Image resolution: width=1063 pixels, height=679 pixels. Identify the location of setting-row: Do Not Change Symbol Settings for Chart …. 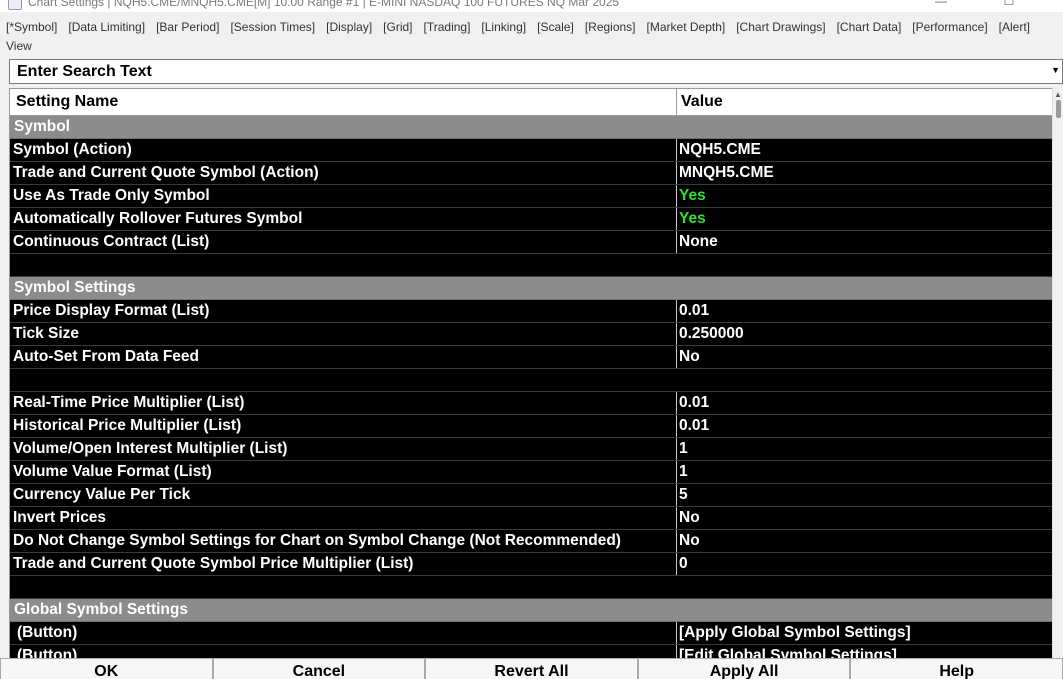
(531, 541).